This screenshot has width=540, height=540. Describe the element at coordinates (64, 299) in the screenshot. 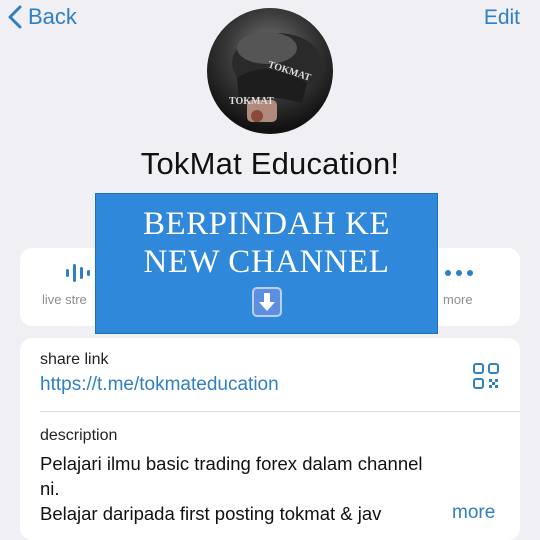

I see `live-stream-label: live stre` at that location.